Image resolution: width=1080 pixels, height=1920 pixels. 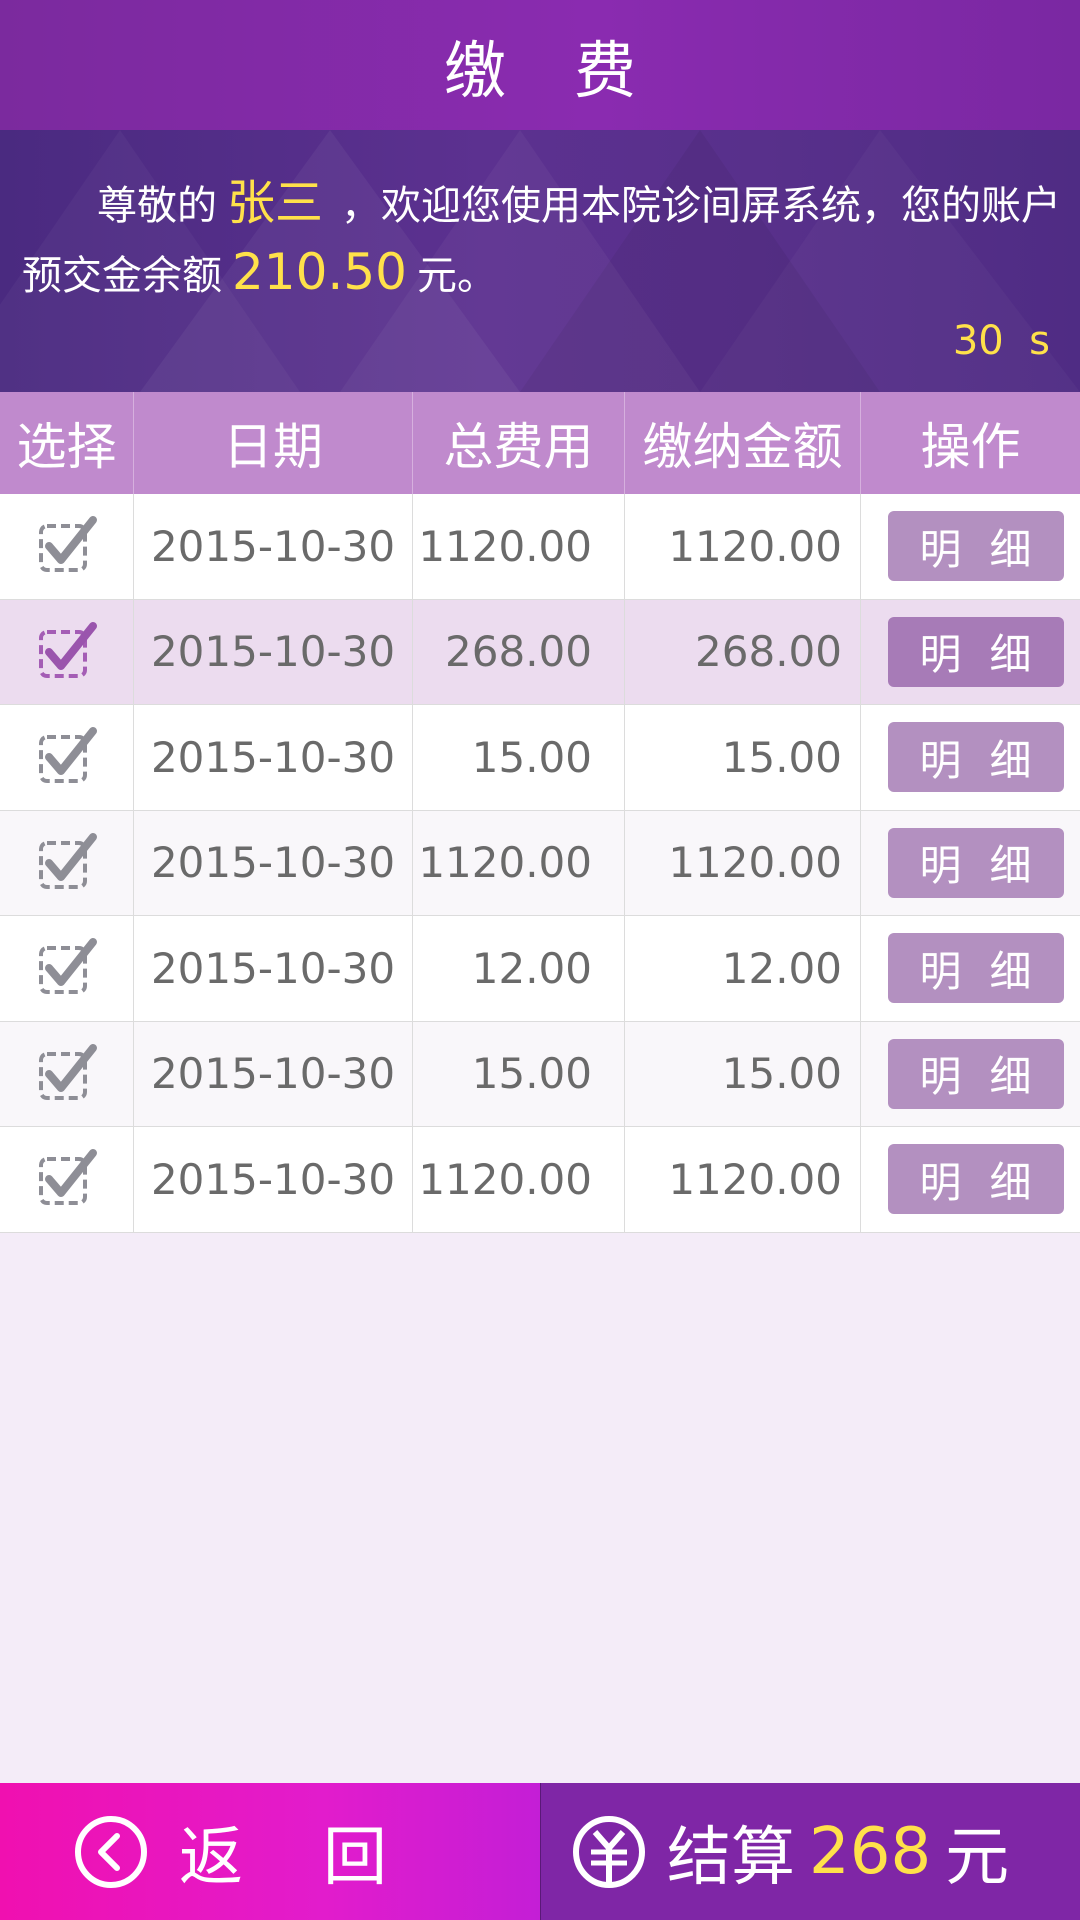 I want to click on message-suffix: 元。, so click(x=456, y=276).